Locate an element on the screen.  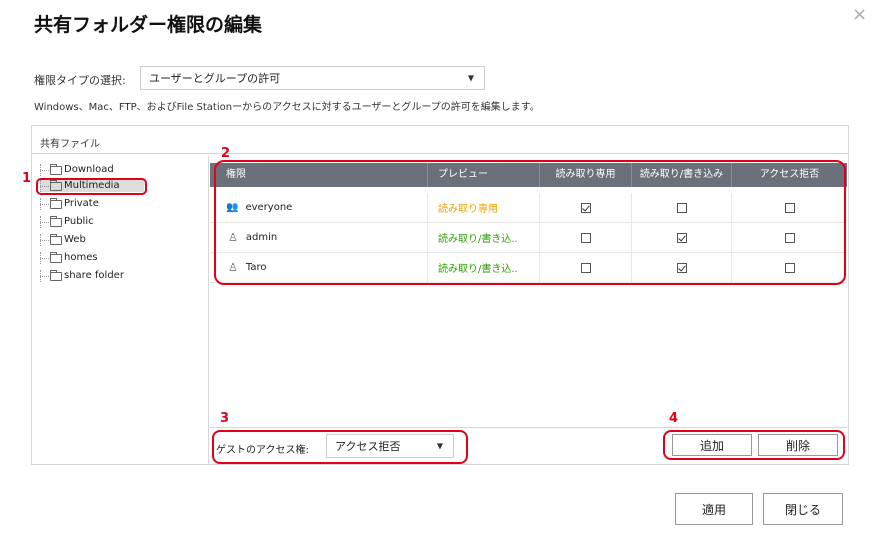
table-row: 👥 everyone 読み取り専用 is located at coordinates (528, 208).